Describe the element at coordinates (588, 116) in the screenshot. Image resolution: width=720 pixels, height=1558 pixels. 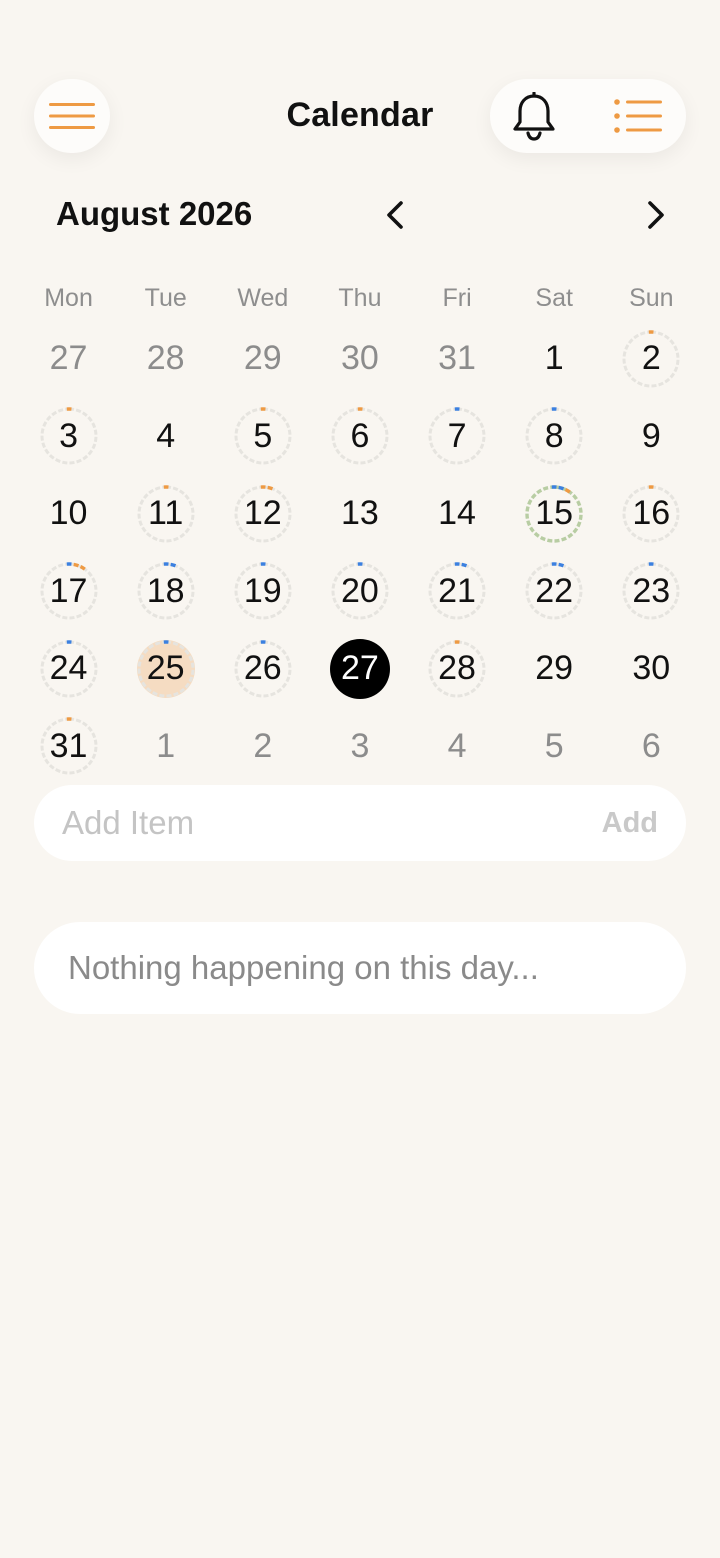
I see `header-actions` at that location.